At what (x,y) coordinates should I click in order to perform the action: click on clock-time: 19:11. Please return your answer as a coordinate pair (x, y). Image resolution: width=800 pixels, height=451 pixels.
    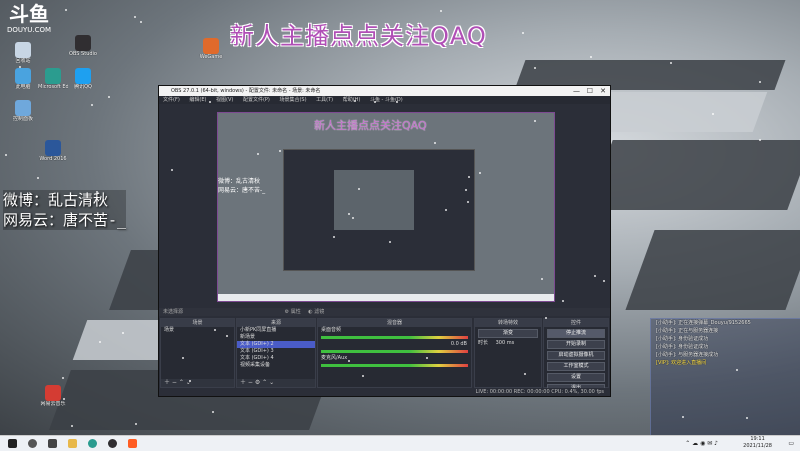
    Looking at the image, I should click on (757, 439).